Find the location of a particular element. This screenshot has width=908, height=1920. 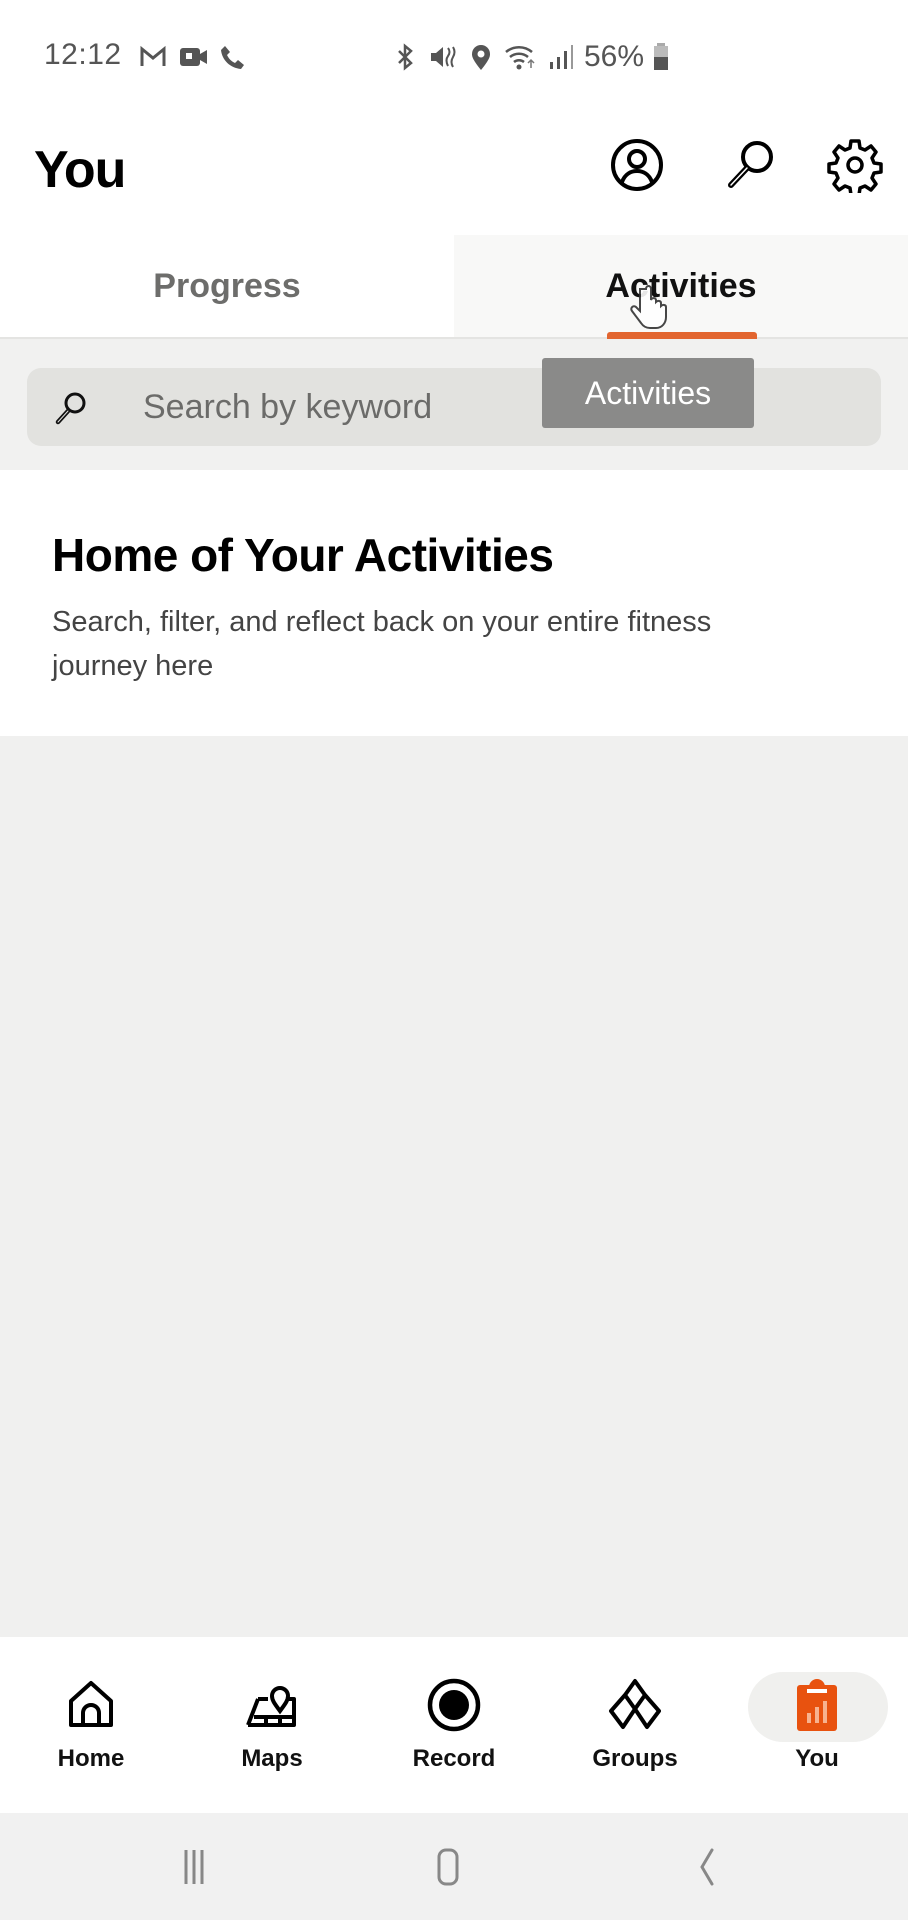

signal-icon is located at coordinates (561, 57).